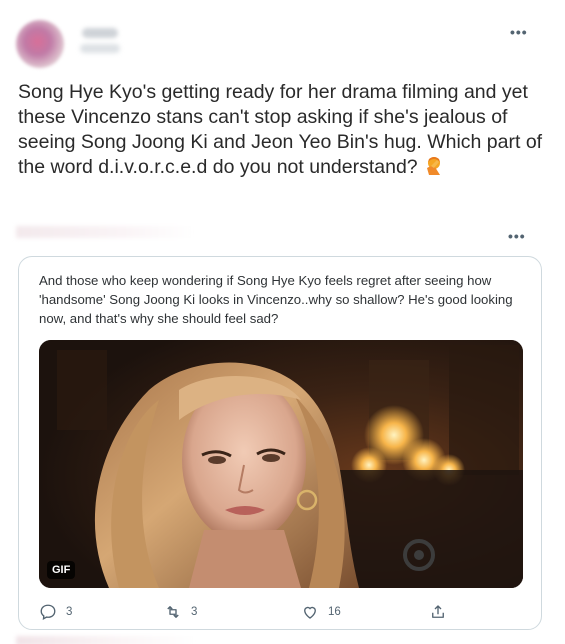 The width and height of the screenshot is (565, 644). Describe the element at coordinates (48, 612) in the screenshot. I see `reply-icon` at that location.